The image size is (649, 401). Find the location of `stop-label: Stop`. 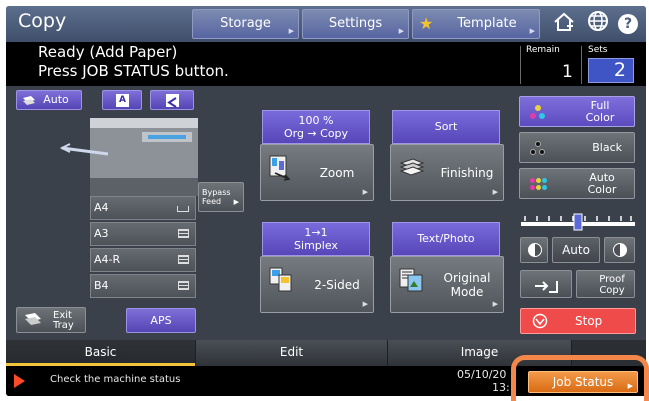

stop-label: Stop is located at coordinates (589, 321).